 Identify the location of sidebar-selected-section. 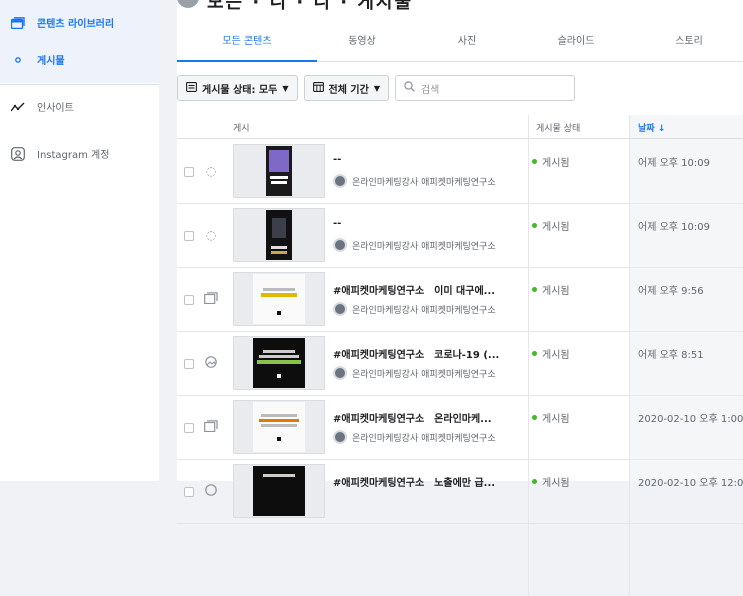
(79, 41).